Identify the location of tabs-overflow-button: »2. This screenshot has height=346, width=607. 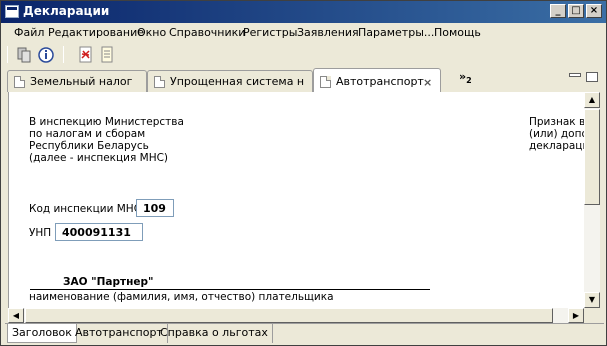
(465, 77).